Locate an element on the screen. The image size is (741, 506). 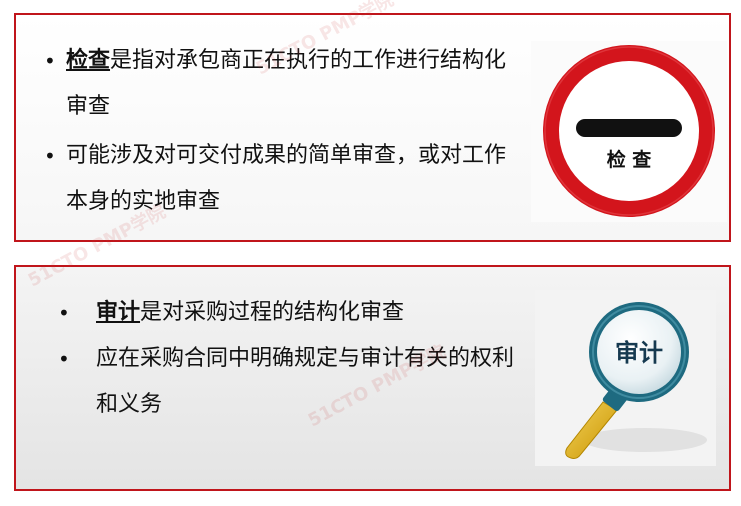
inspection-bullet-definition: • 检查是指对承包商正在执行的工作进行结构化审查 is located at coordinates (280, 84).